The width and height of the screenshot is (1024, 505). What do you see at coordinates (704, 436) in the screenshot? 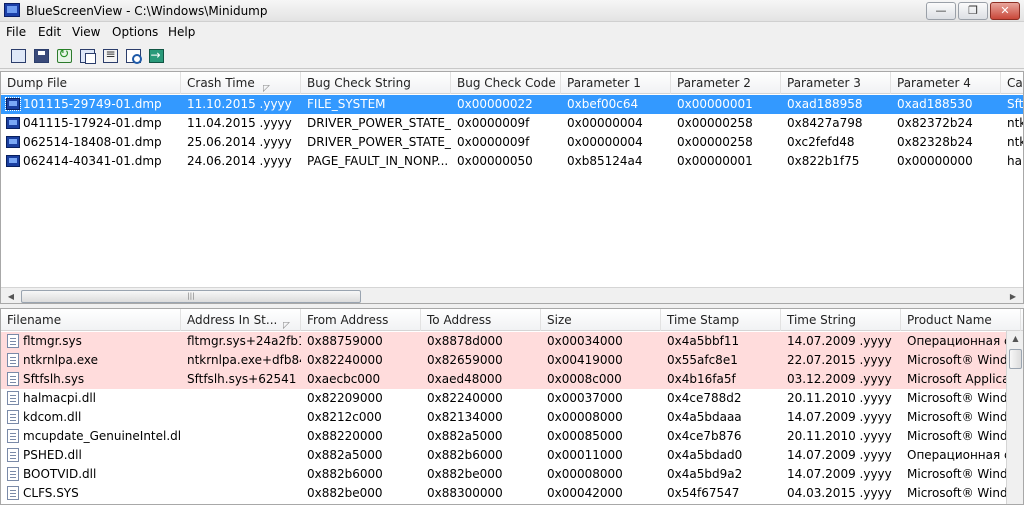
I see `module-cell-time-stamp: 0x4ce7b876` at bounding box center [704, 436].